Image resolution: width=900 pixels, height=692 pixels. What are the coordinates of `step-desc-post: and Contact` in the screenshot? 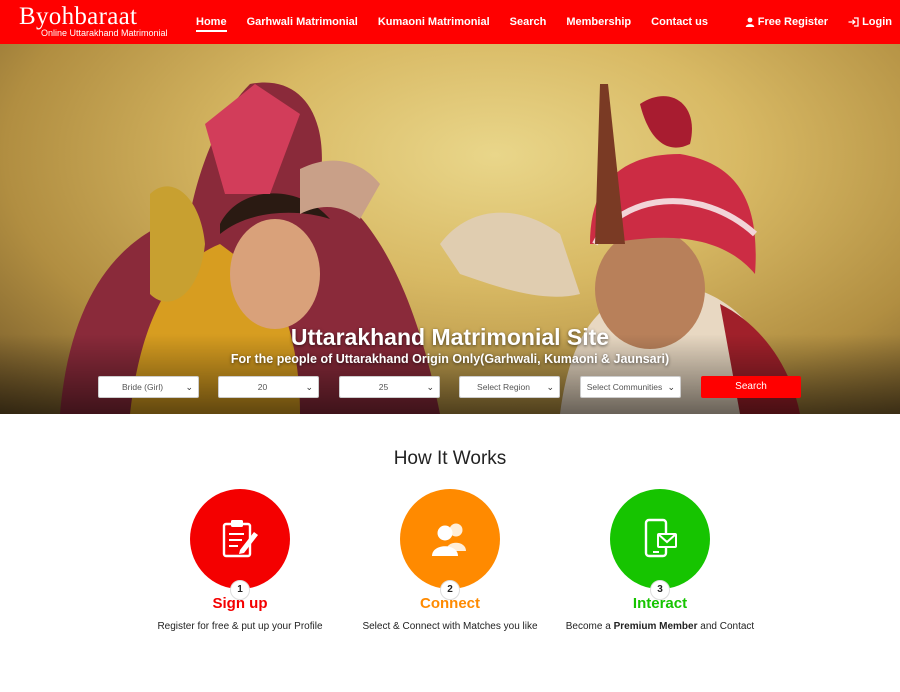 It's located at (726, 626).